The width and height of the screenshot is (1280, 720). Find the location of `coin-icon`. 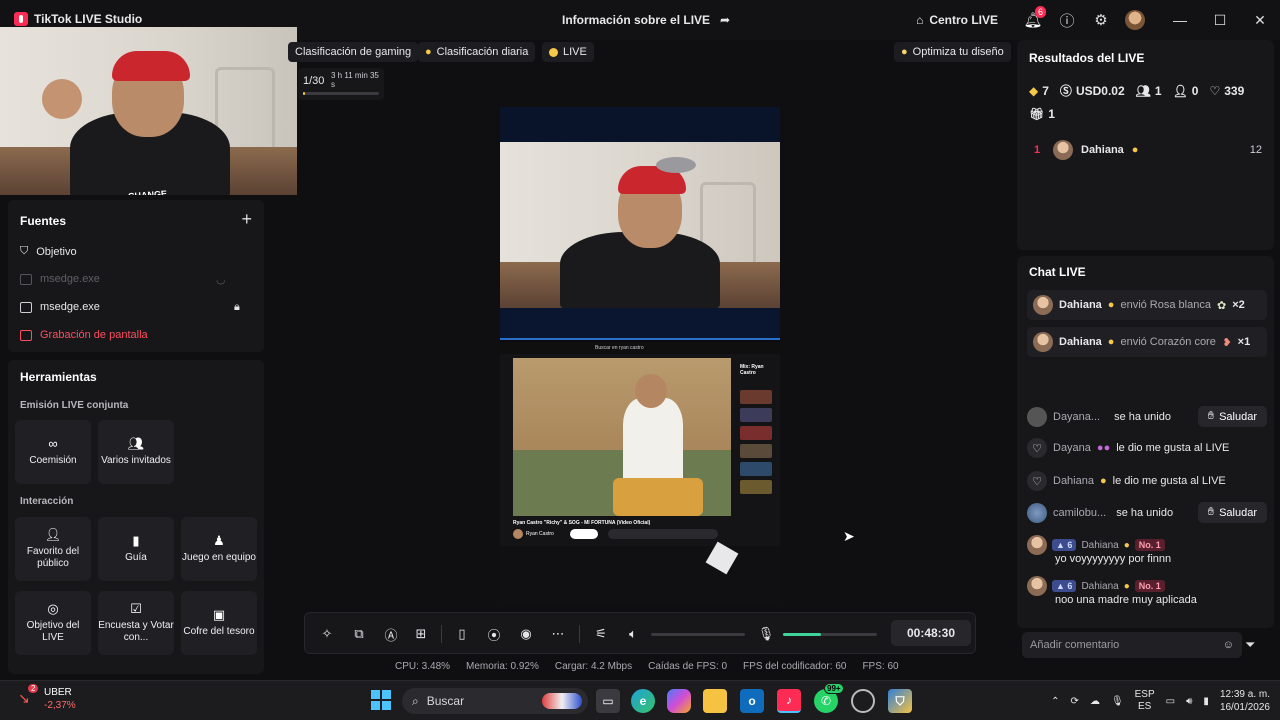

coin-icon is located at coordinates (553, 52).